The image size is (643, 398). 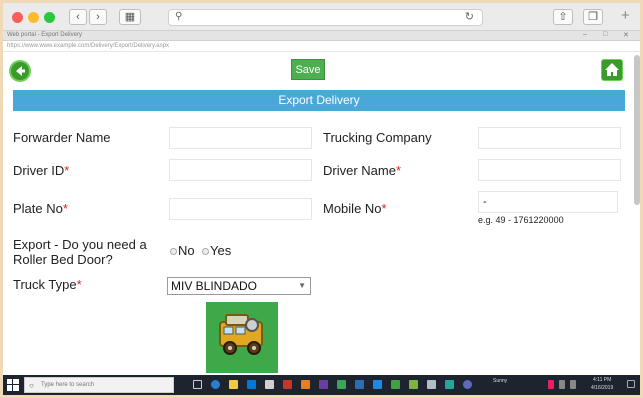 I want to click on truck-type-label: Truck Type*, so click(x=47, y=284).